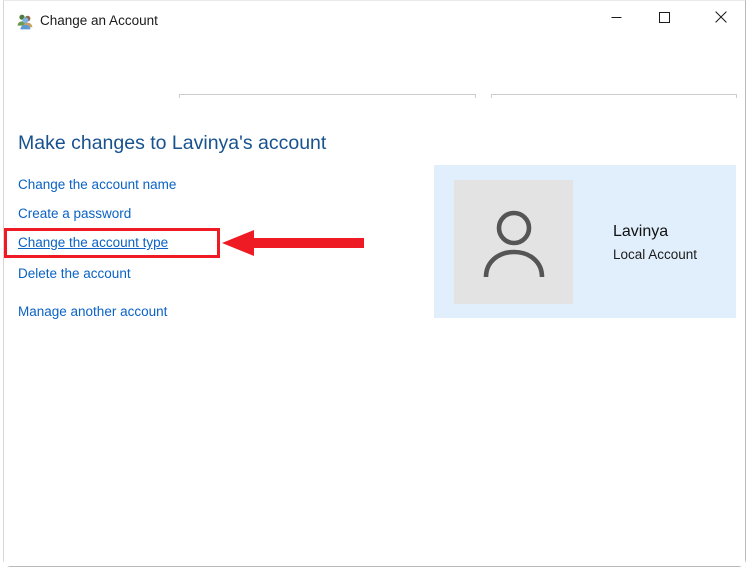  What do you see at coordinates (585, 241) in the screenshot?
I see `account-summary-card: Lavinya Local Account` at bounding box center [585, 241].